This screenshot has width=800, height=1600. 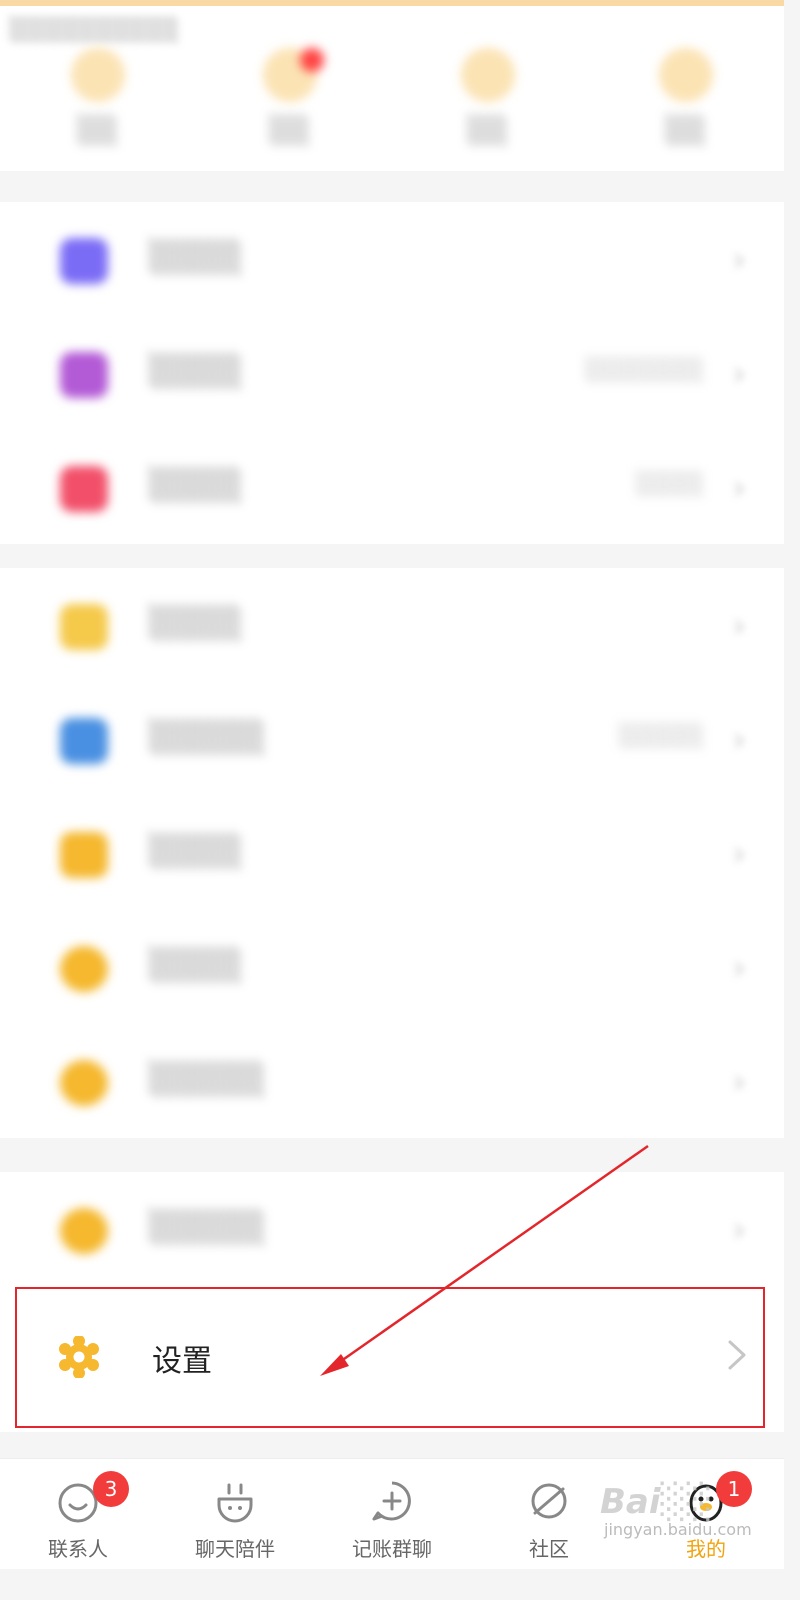 What do you see at coordinates (656, 1502) in the screenshot?
I see `watermark-logo: Bai░░` at bounding box center [656, 1502].